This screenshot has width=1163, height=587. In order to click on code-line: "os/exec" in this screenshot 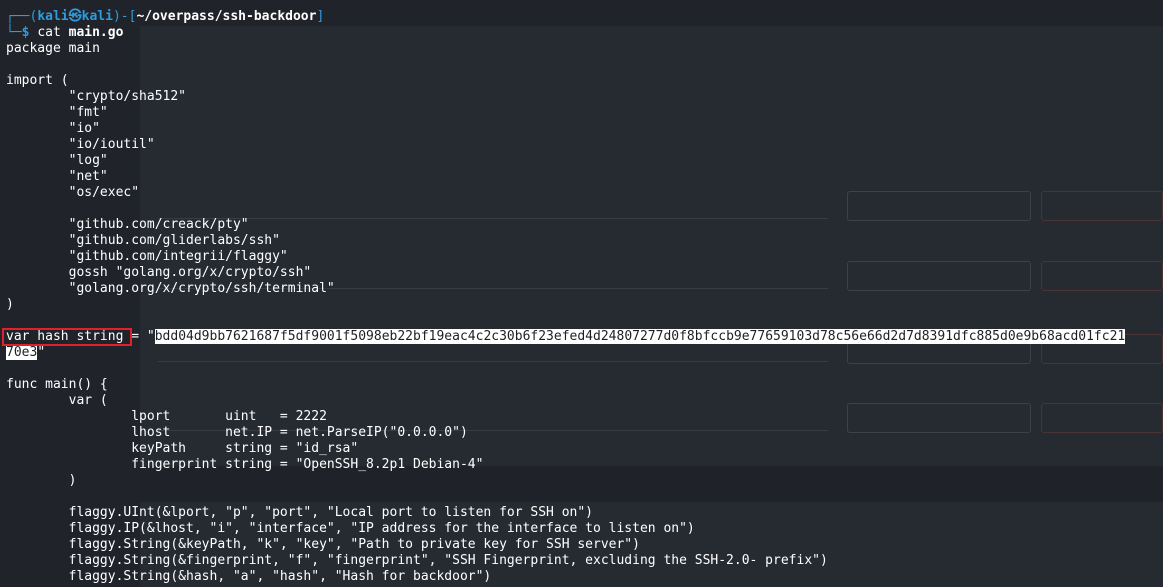, I will do `click(73, 192)`.